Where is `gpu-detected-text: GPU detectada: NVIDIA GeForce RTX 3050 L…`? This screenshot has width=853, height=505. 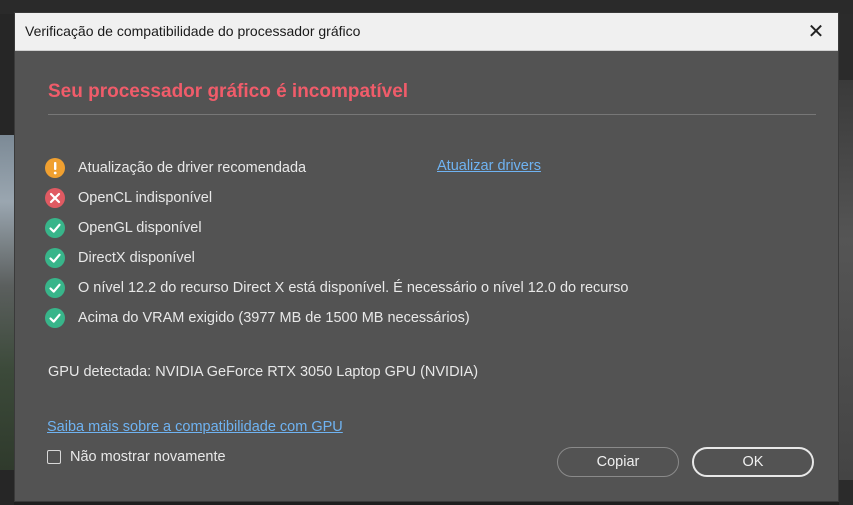 gpu-detected-text: GPU detectada: NVIDIA GeForce RTX 3050 L… is located at coordinates (263, 372).